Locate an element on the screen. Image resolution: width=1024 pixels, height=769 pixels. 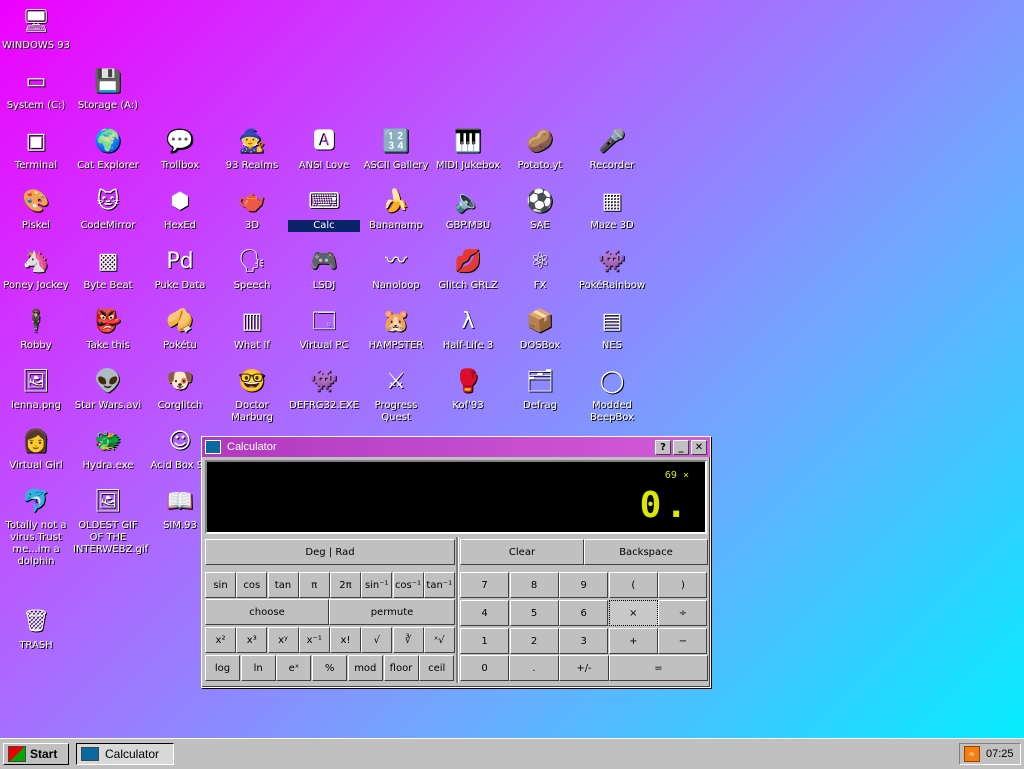
desktop-icon: 👽 Star Wars.avi is located at coordinates (108, 389).